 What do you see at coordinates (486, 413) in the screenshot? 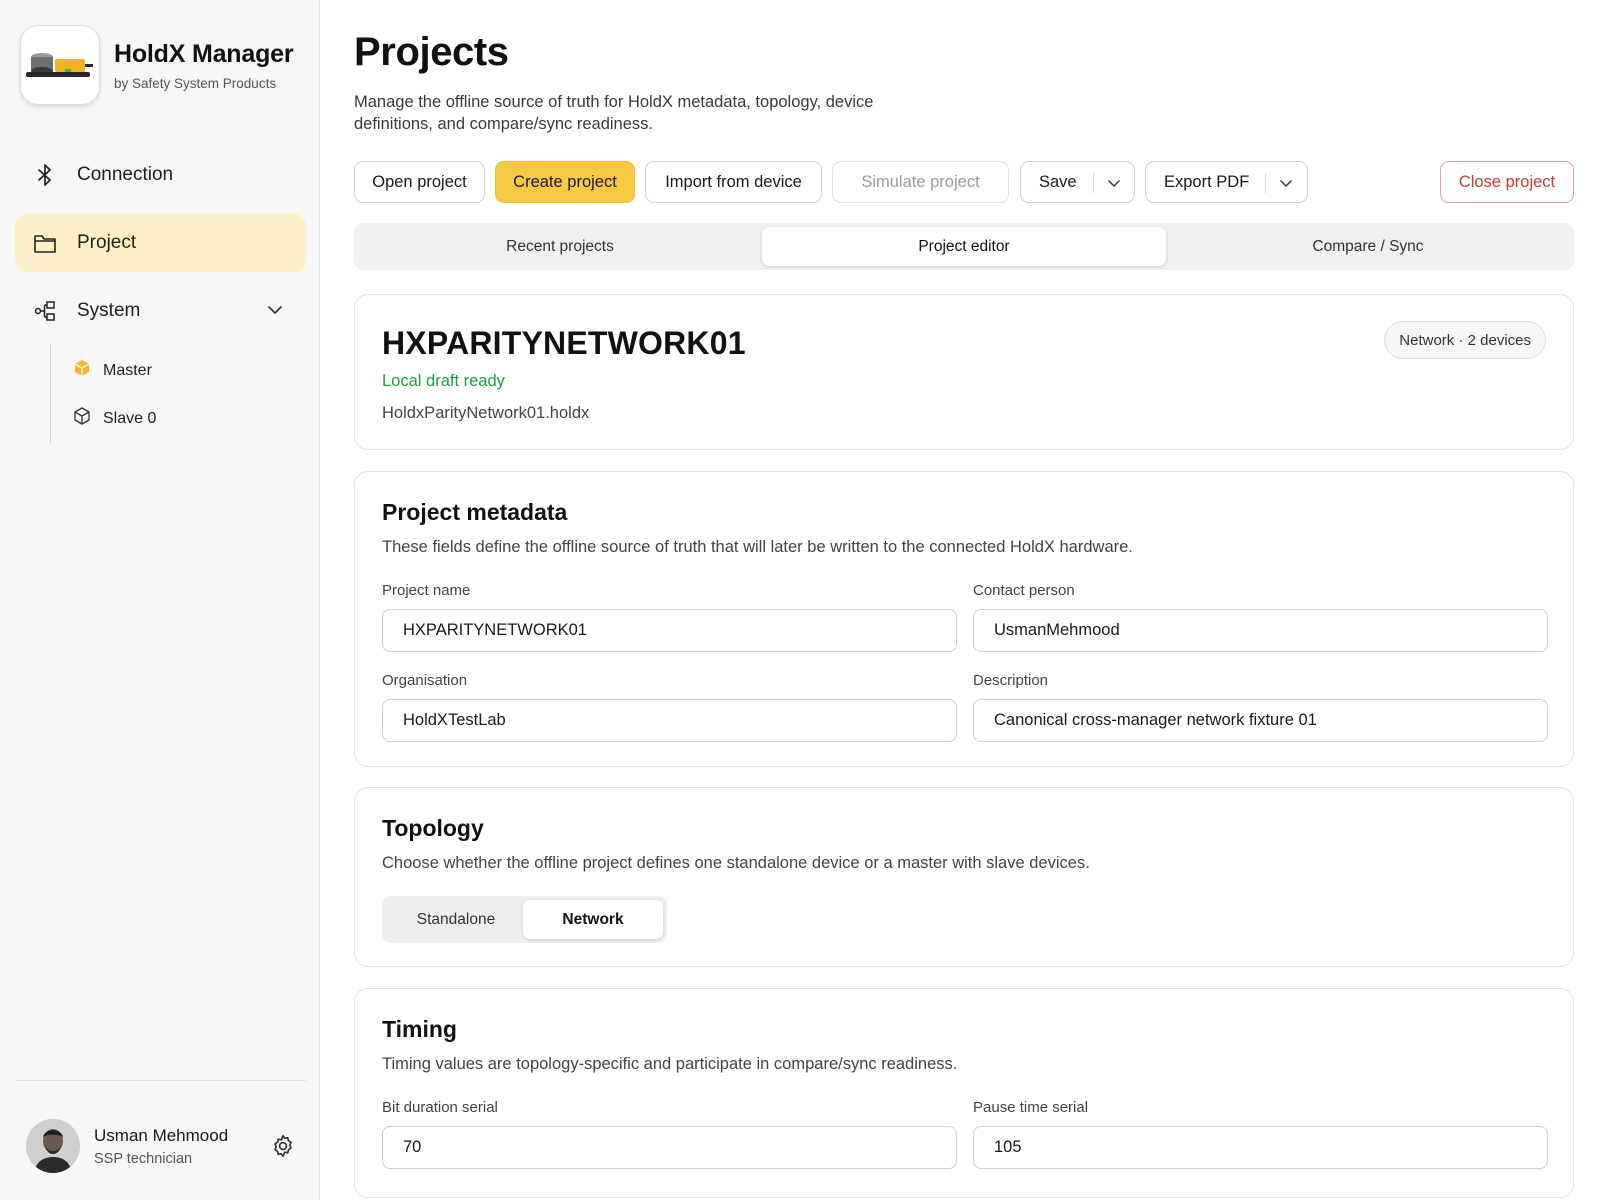
I see `project-file-name: HoldxParityNetwork01.holdx` at bounding box center [486, 413].